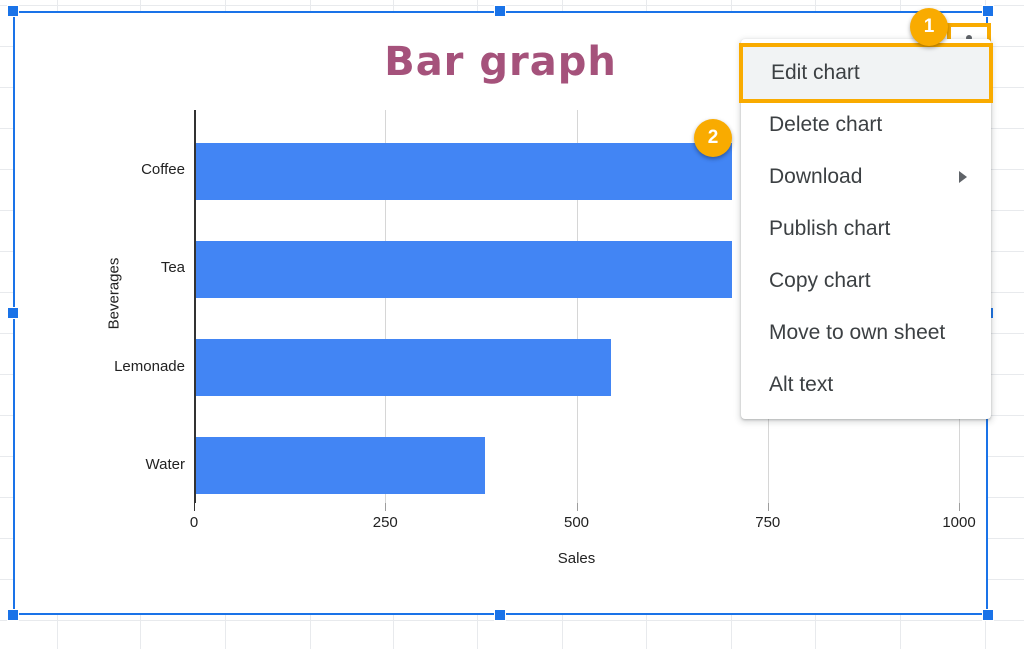 This screenshot has width=1024, height=649. I want to click on menu-item-label: Copy chart, so click(820, 280).